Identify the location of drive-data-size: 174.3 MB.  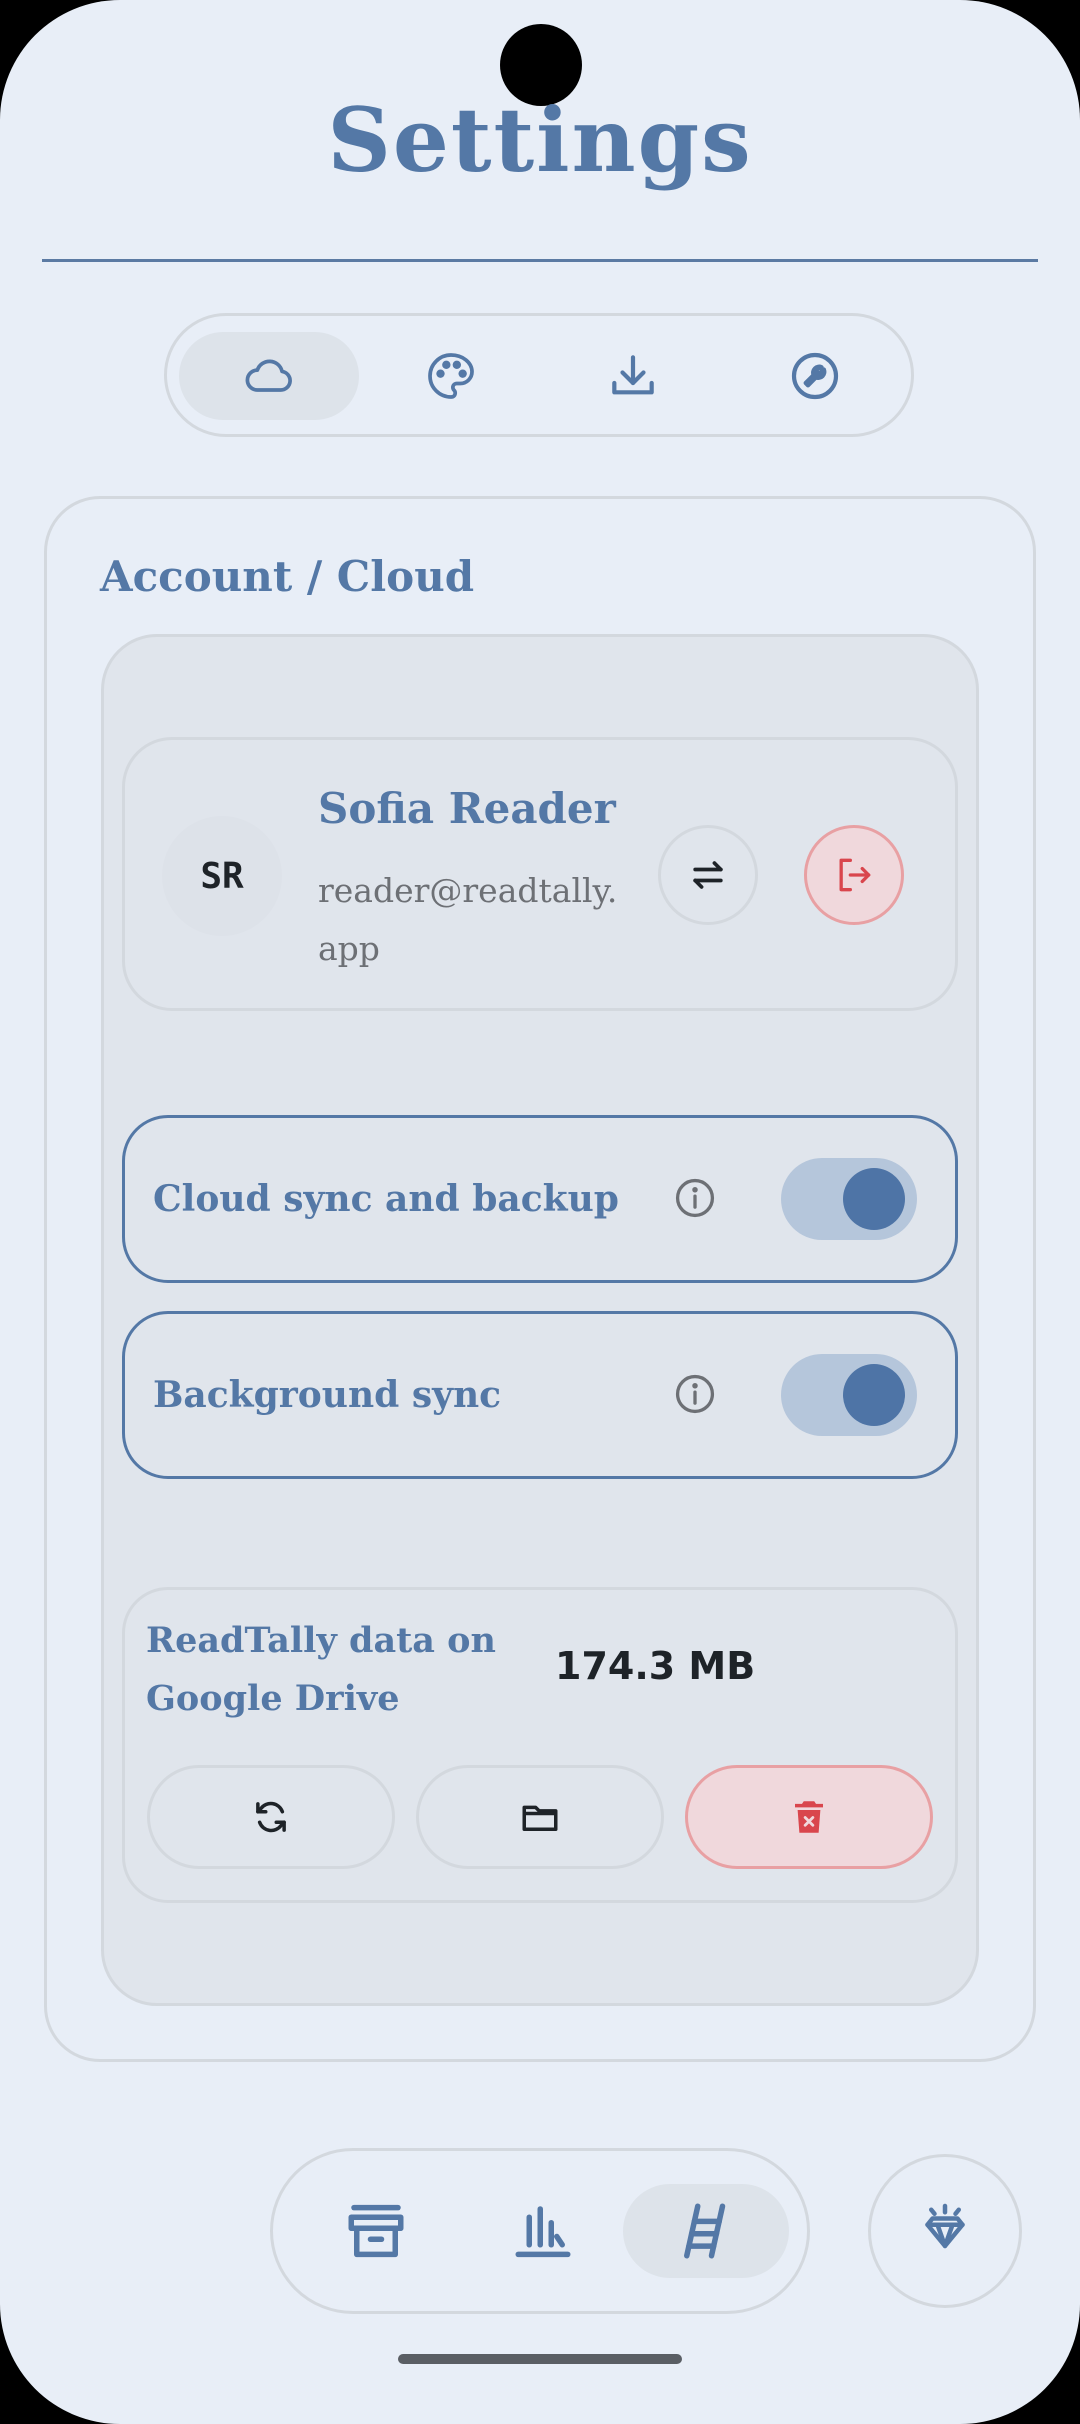
(655, 1666).